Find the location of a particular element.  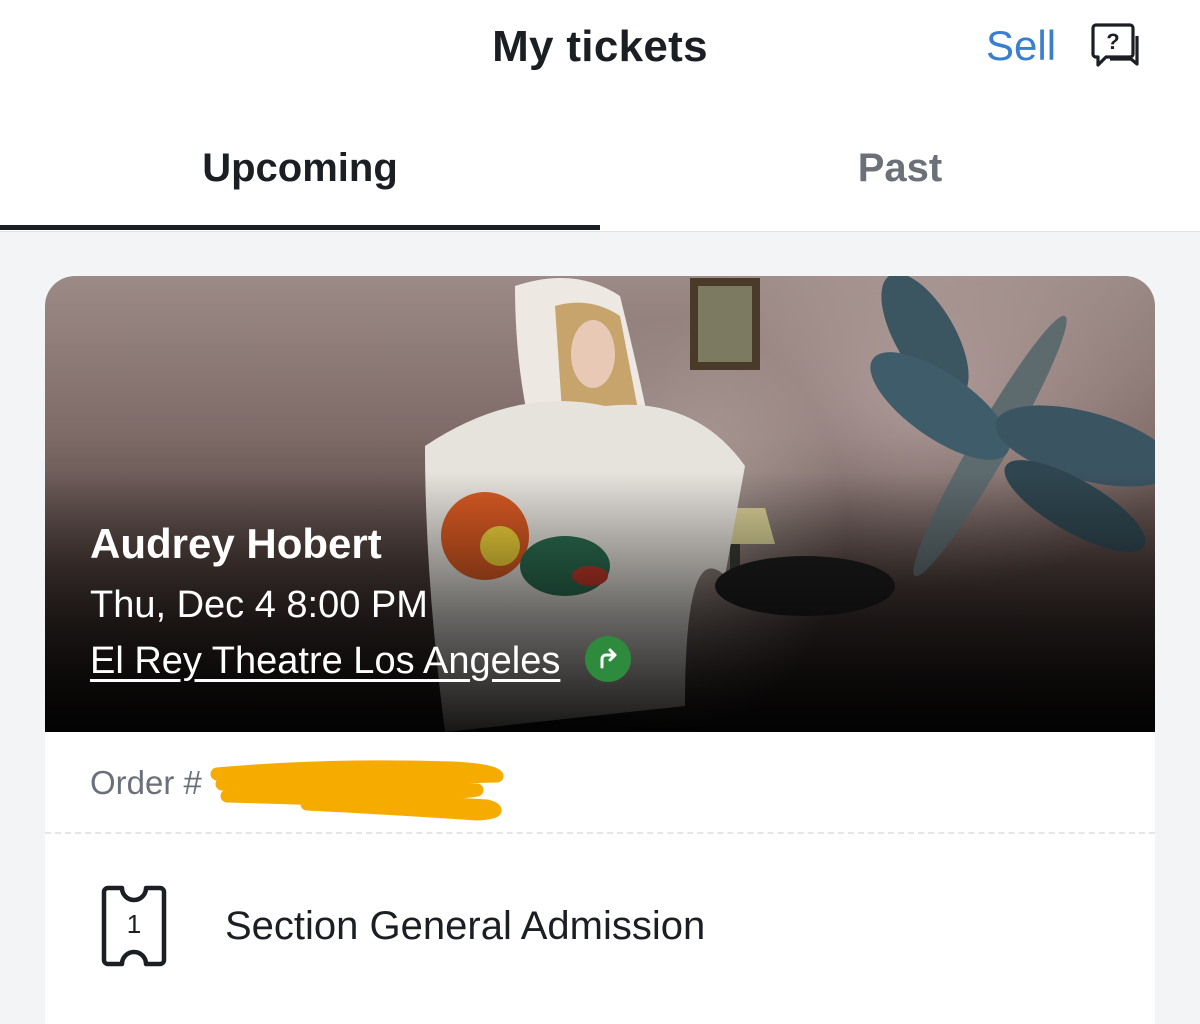

redaction-scribble is located at coordinates (357, 790).